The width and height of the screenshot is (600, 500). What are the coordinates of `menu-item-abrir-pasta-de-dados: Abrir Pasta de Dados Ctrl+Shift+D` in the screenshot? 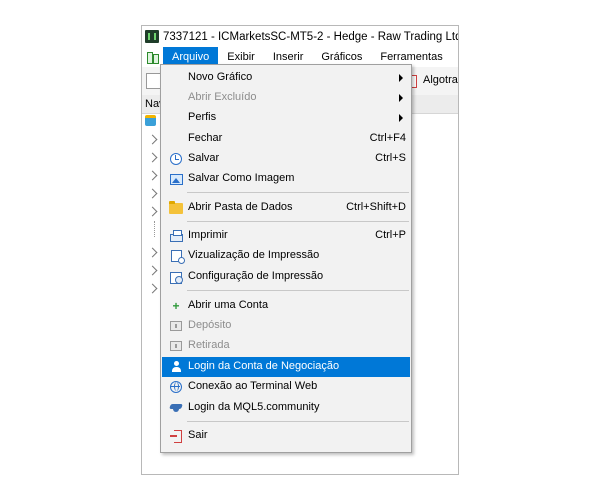 It's located at (286, 208).